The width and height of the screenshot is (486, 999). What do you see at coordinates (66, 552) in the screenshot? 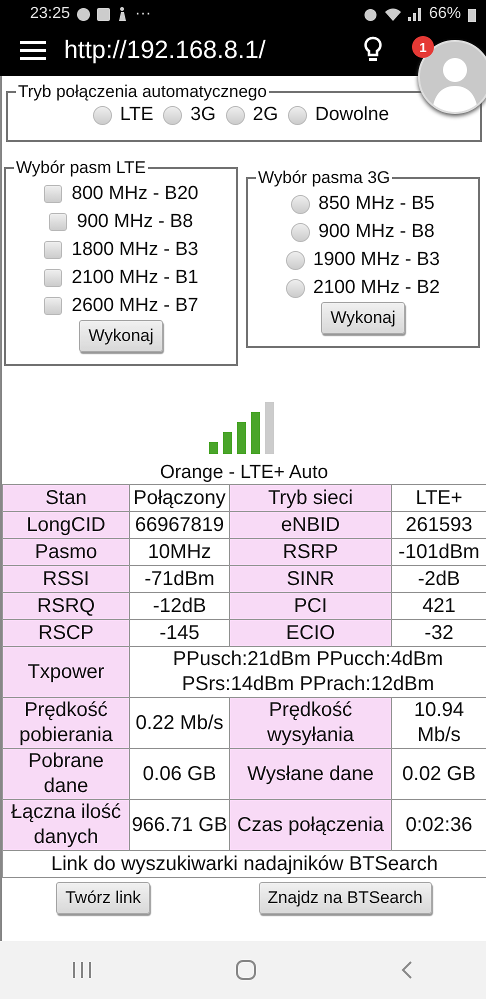
I see `label-cell: Pasmo` at bounding box center [66, 552].